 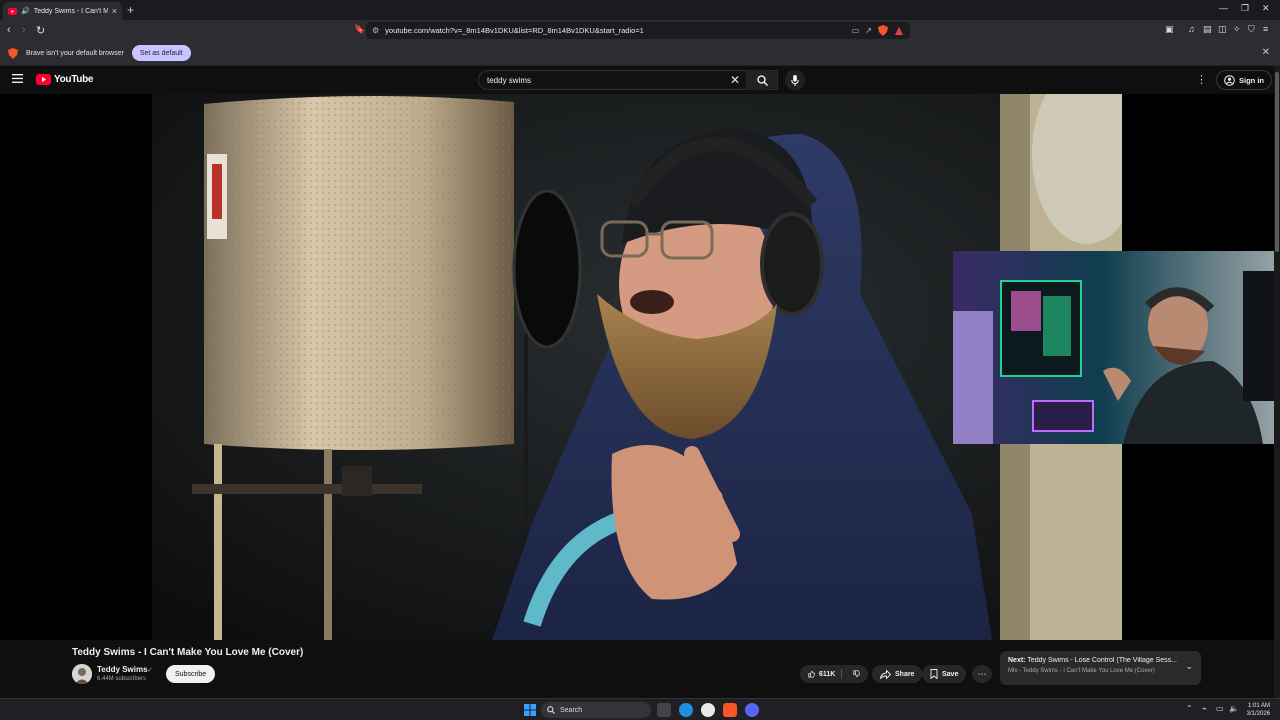 What do you see at coordinates (571, 710) in the screenshot?
I see `taskbar-search-label: Search` at bounding box center [571, 710].